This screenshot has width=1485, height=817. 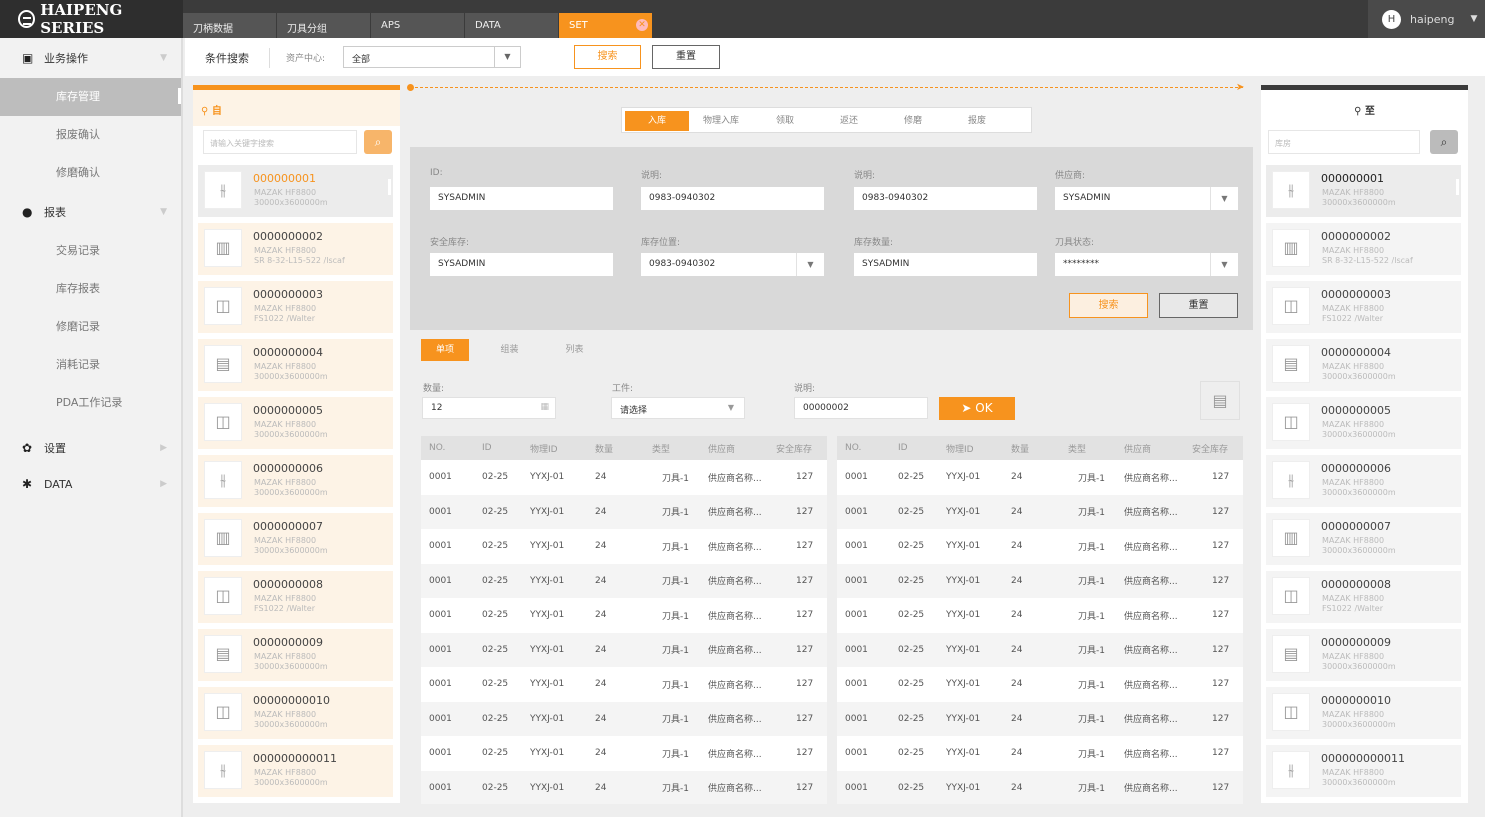 What do you see at coordinates (1363, 713) in the screenshot?
I see `list-item: ◫ 0000000010 MAZAK HF8800 30000x3600000m` at bounding box center [1363, 713].